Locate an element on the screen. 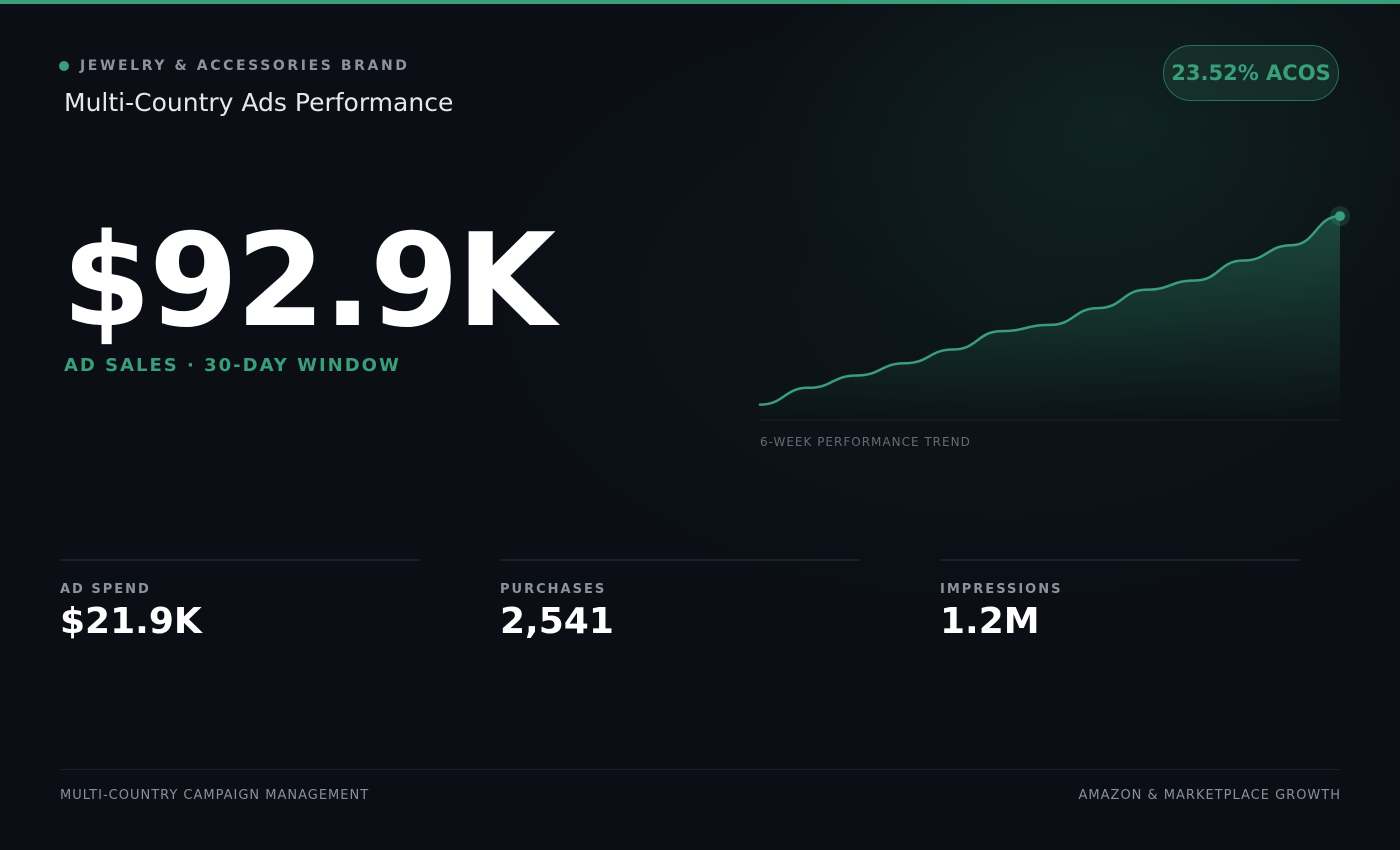  metric-impressions: IMPRESSIONS 1.2M is located at coordinates (1120, 600).